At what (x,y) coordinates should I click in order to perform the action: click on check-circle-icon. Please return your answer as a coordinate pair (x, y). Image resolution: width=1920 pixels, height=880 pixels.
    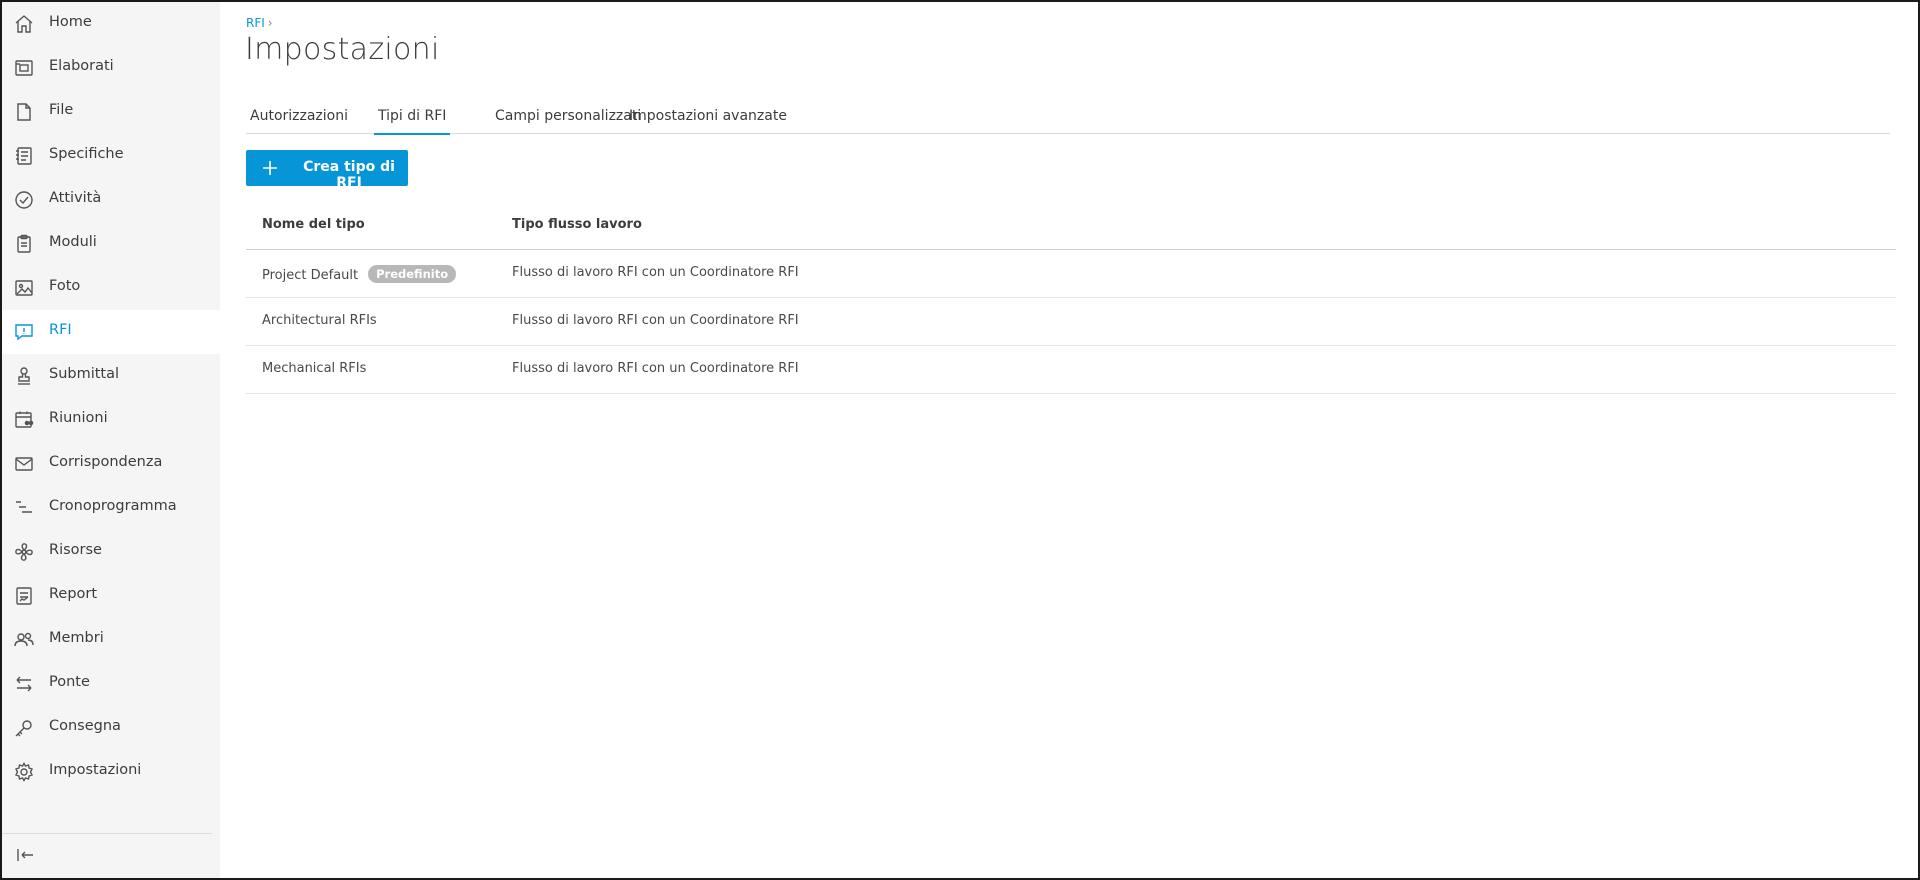
    Looking at the image, I should click on (24, 200).